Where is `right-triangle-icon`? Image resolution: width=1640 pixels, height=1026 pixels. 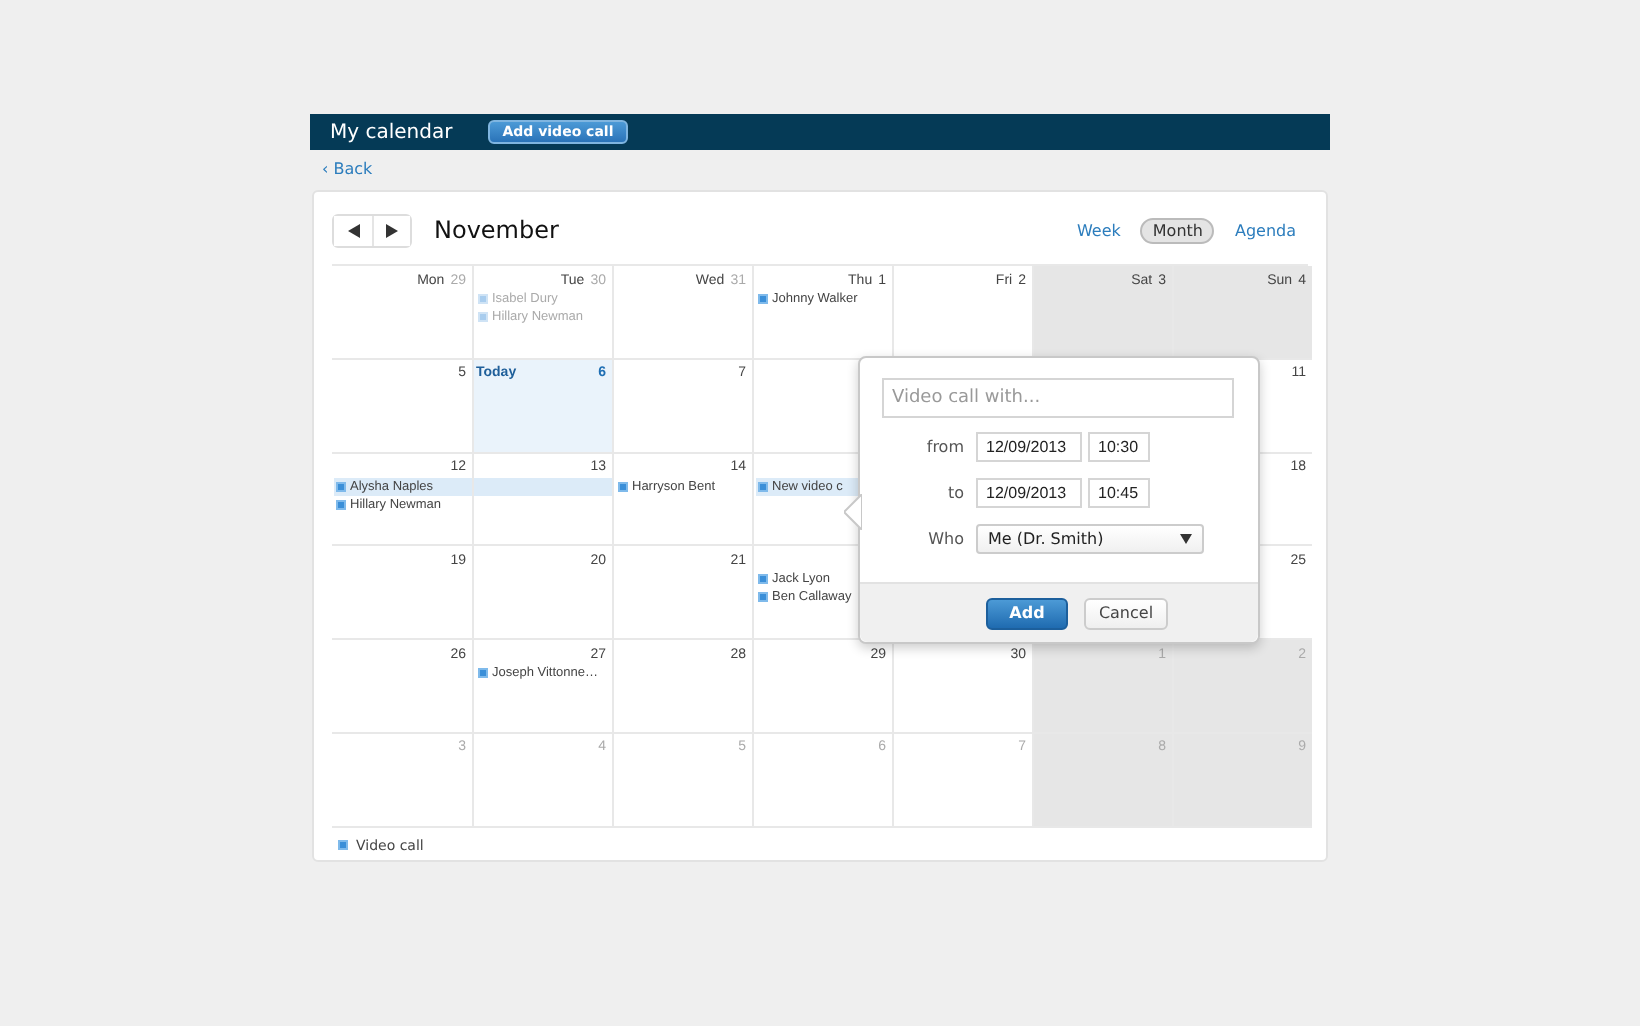
right-triangle-icon is located at coordinates (392, 230).